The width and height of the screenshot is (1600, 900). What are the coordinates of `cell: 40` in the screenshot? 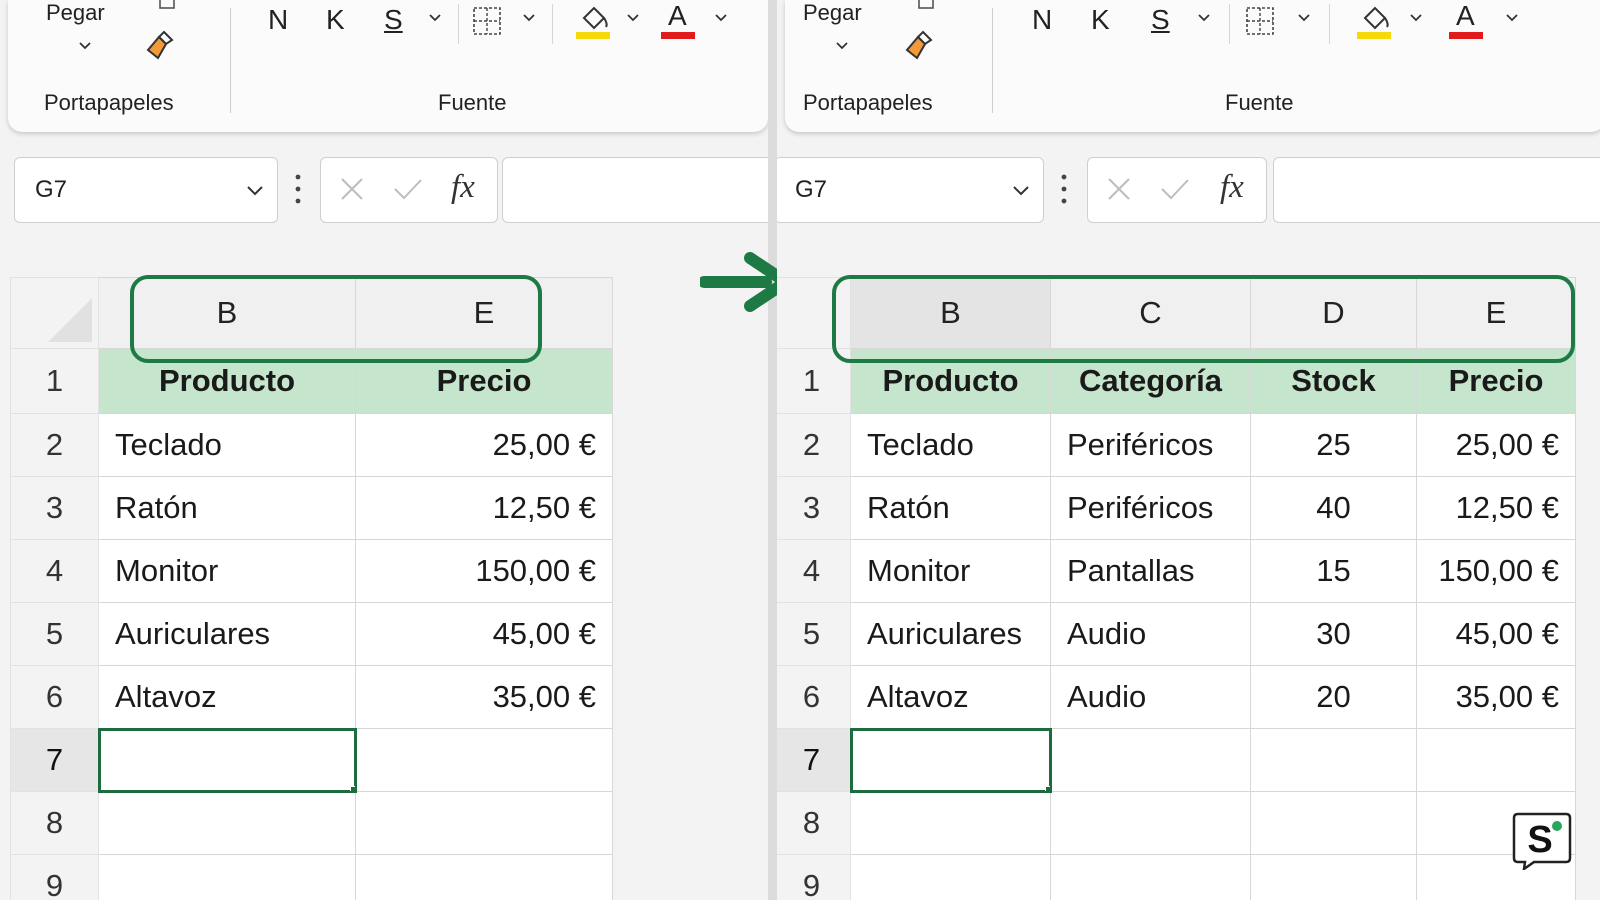 It's located at (1333, 508).